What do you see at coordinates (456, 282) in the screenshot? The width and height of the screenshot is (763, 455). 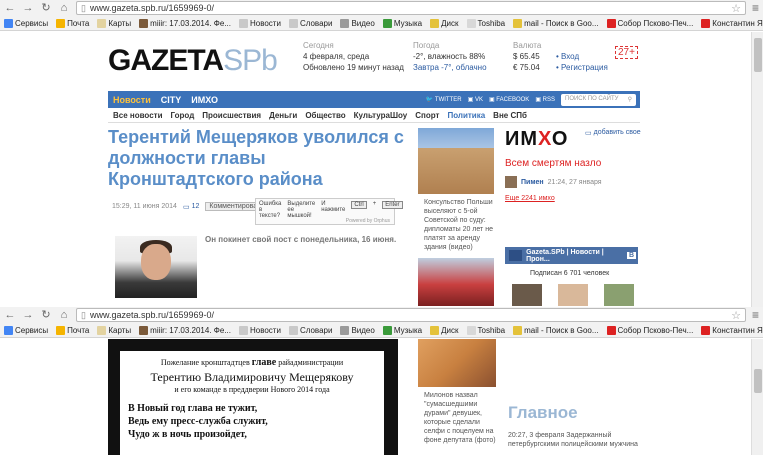 I see `news-thumb-train` at bounding box center [456, 282].